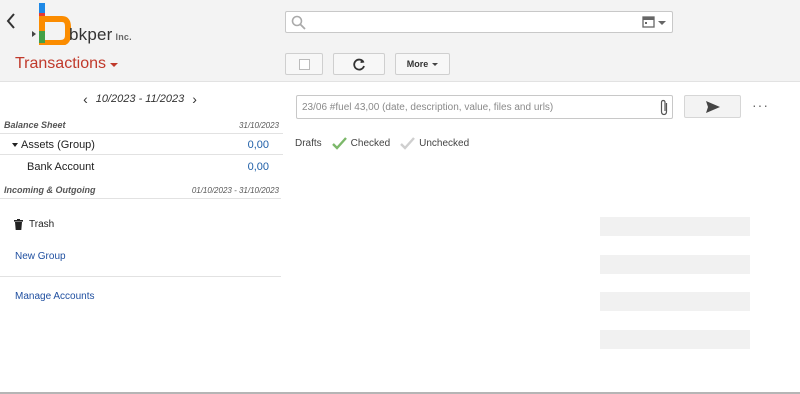 The image size is (800, 394). I want to click on next-period-icon: ›, so click(194, 99).